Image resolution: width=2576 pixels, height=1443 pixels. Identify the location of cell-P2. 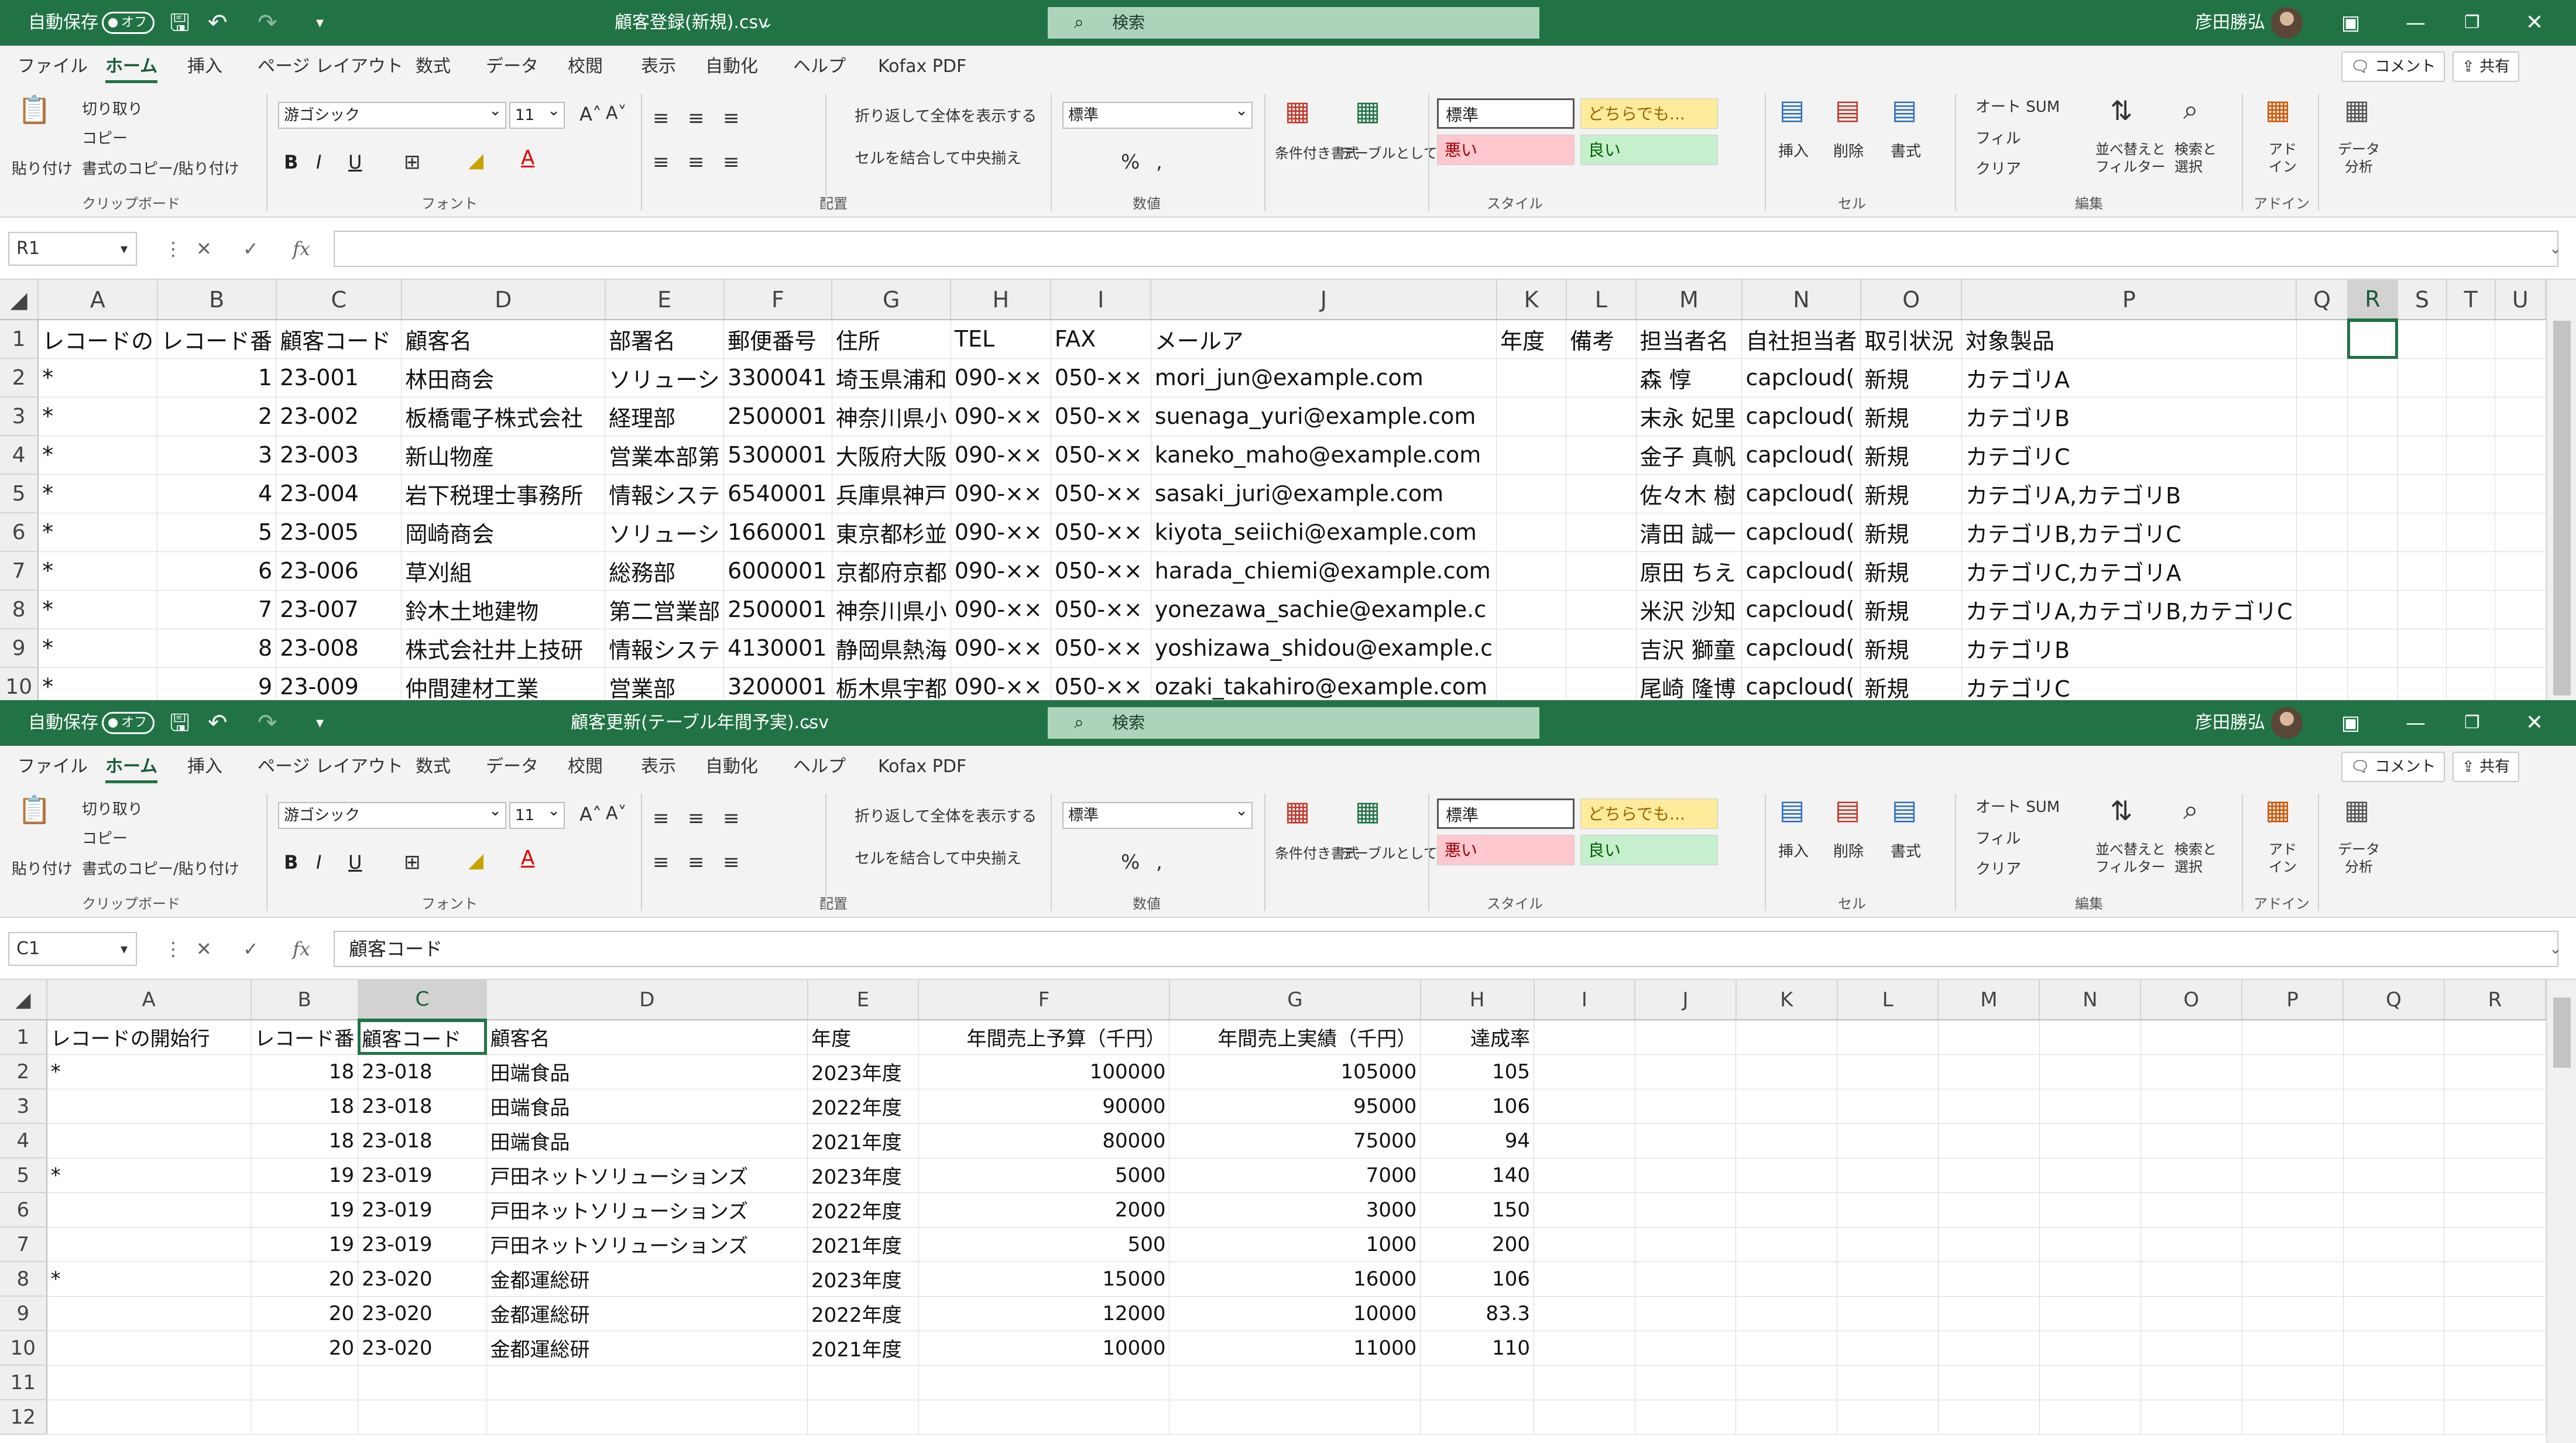
(2293, 1071).